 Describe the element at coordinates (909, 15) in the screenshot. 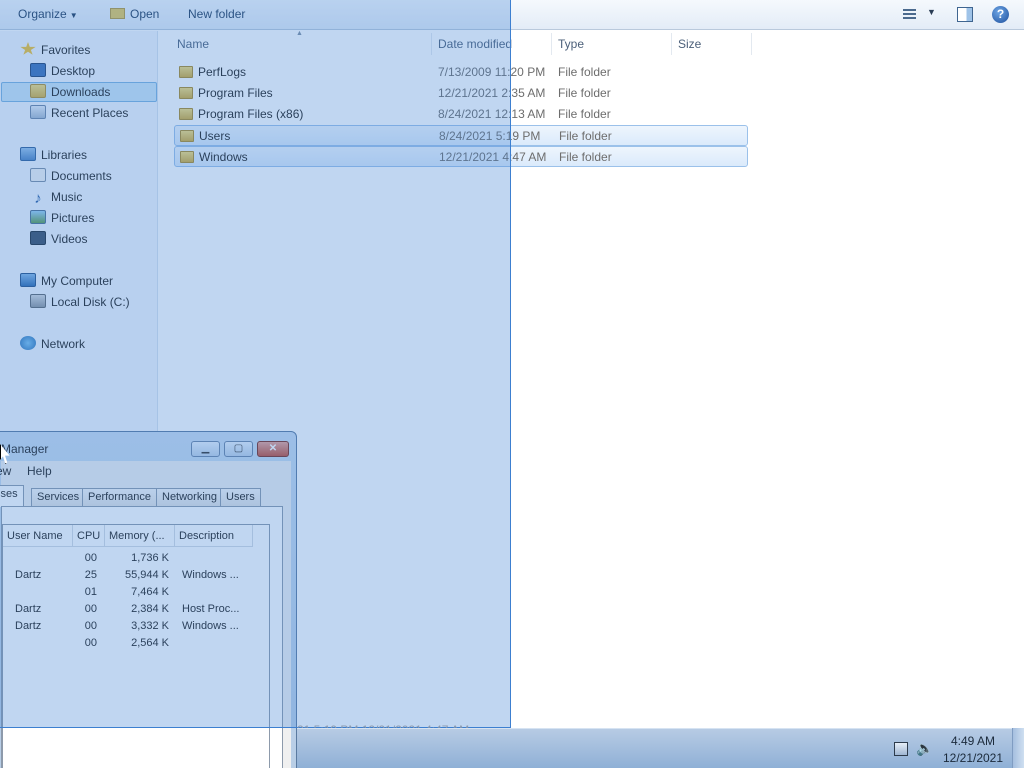

I see `details-view-icon` at that location.